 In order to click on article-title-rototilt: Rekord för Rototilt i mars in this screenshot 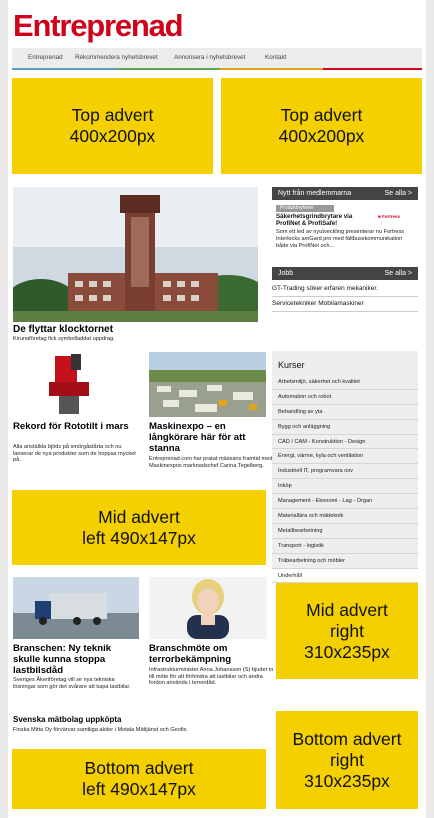, I will do `click(75, 426)`.